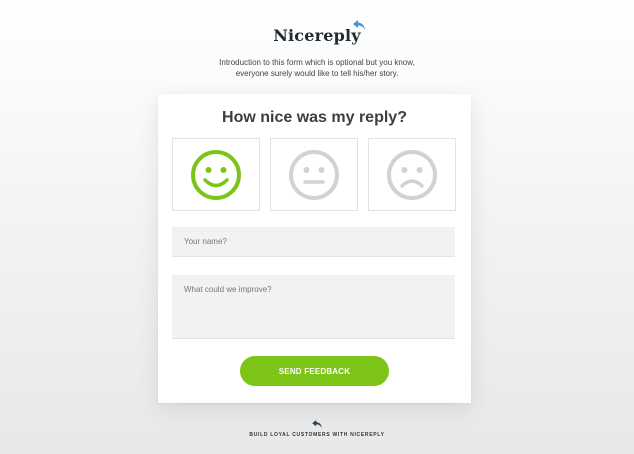 This screenshot has width=634, height=454. I want to click on brand-name: Nicereply, so click(317, 35).